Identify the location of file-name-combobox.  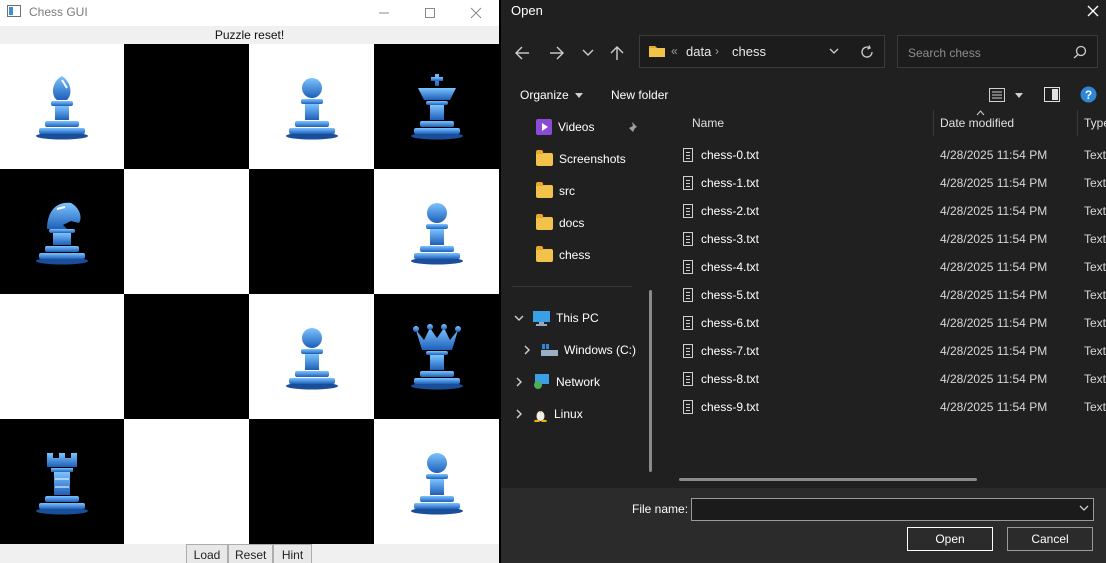
(892, 509).